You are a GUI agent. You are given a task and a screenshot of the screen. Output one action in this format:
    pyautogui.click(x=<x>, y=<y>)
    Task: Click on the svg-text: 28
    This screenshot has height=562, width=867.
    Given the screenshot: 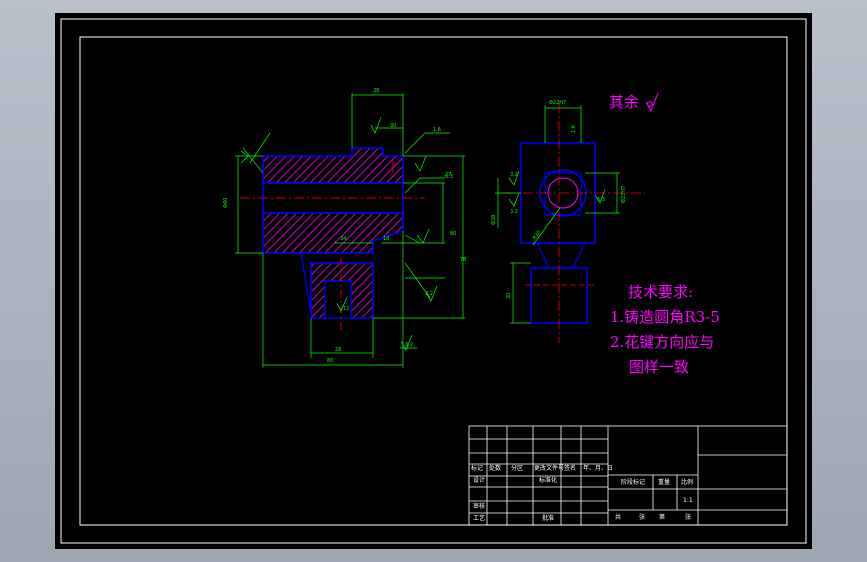 What is the action you would take?
    pyautogui.click(x=338, y=350)
    